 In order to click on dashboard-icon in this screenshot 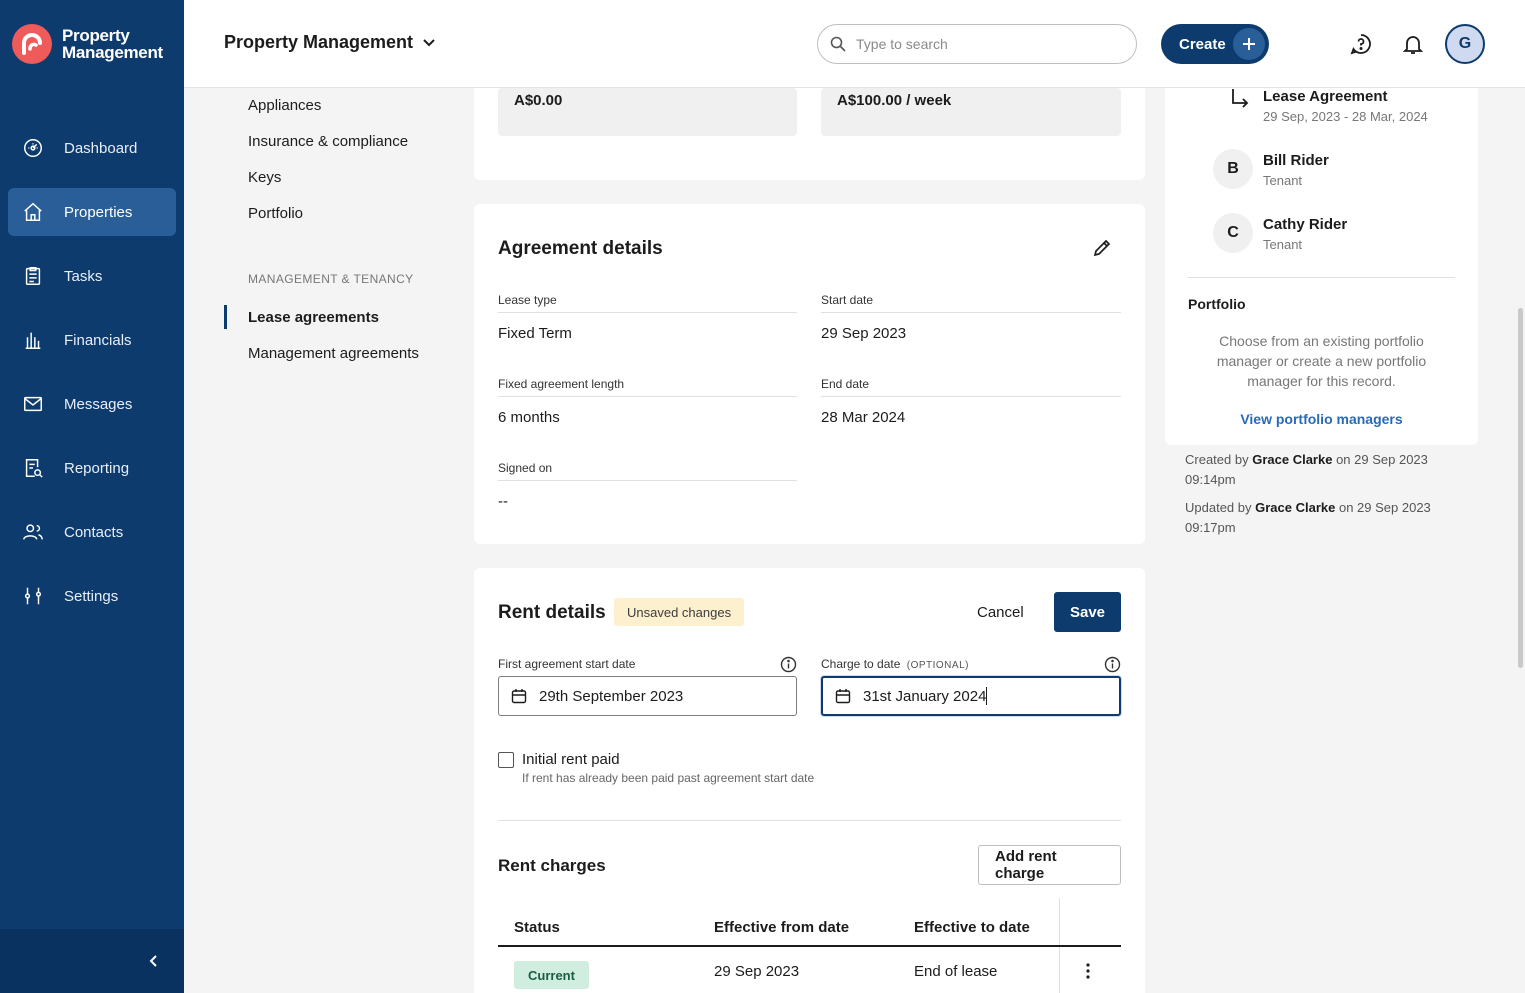, I will do `click(33, 148)`.